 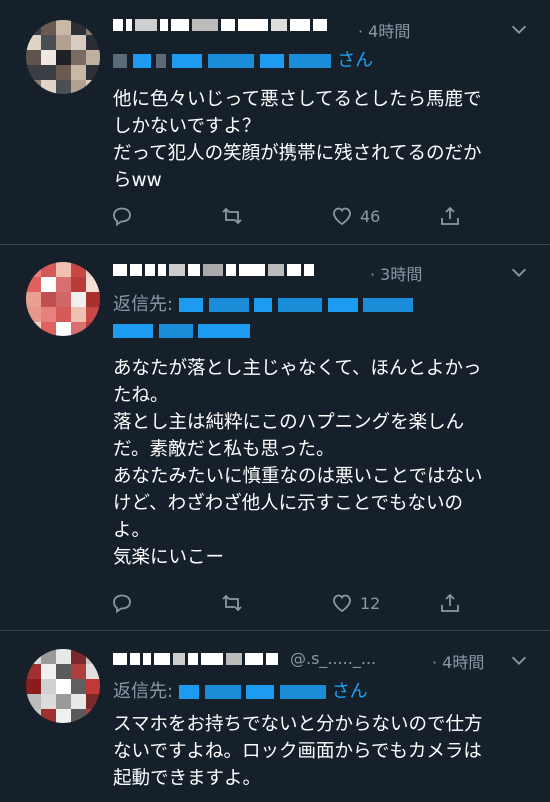 What do you see at coordinates (288, 604) in the screenshot?
I see `tweet-actions: 12` at bounding box center [288, 604].